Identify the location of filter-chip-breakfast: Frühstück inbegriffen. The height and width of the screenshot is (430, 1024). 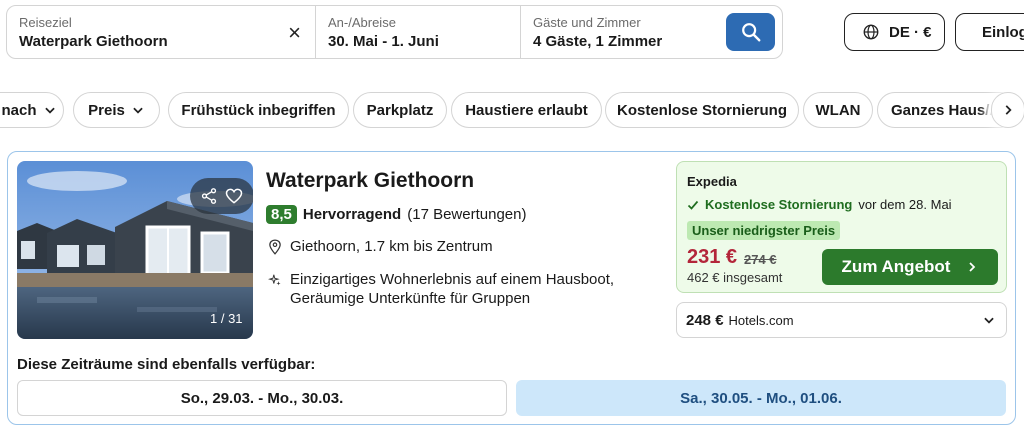
(258, 110).